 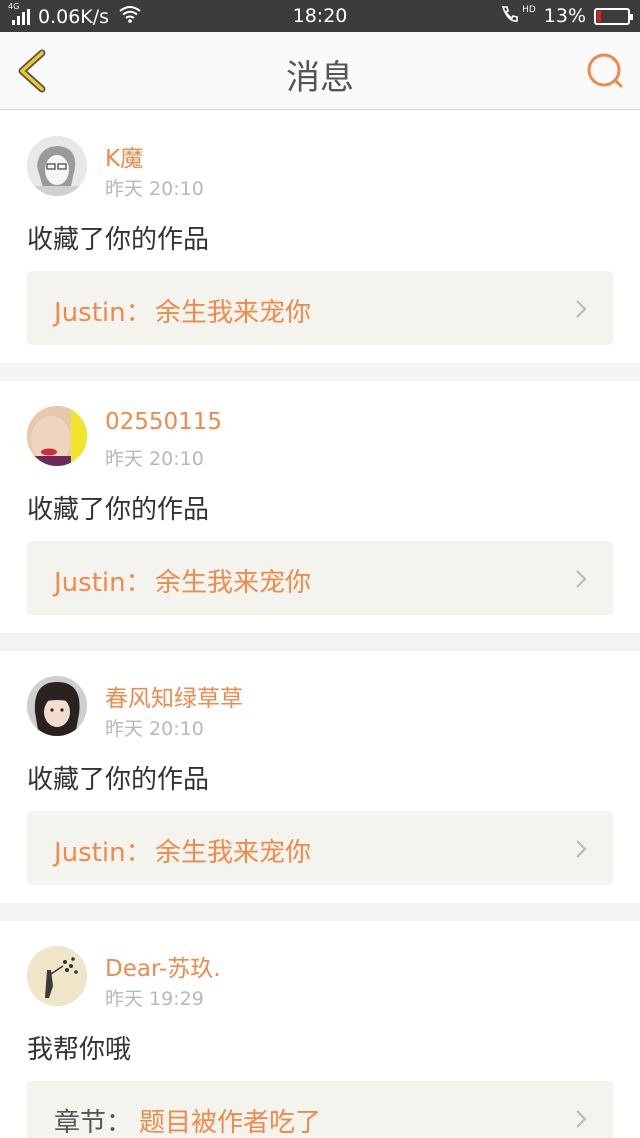 I want to click on search-icon, so click(x=605, y=71).